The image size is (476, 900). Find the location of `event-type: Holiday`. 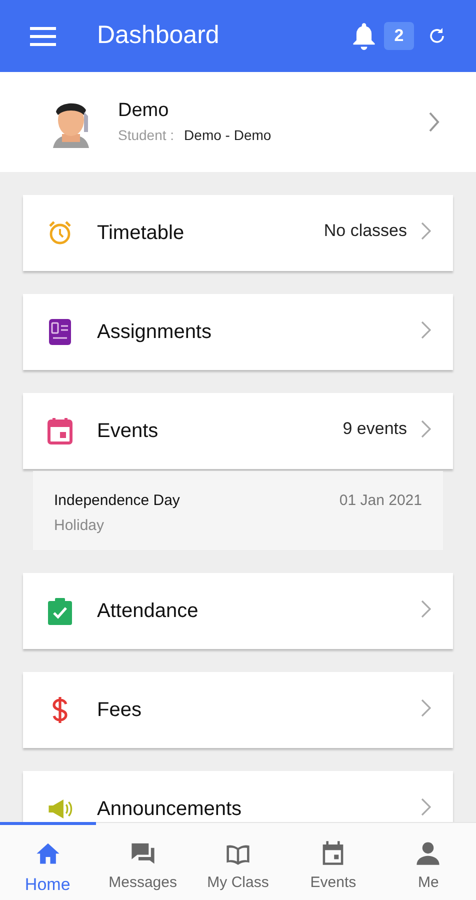

event-type: Holiday is located at coordinates (80, 526).